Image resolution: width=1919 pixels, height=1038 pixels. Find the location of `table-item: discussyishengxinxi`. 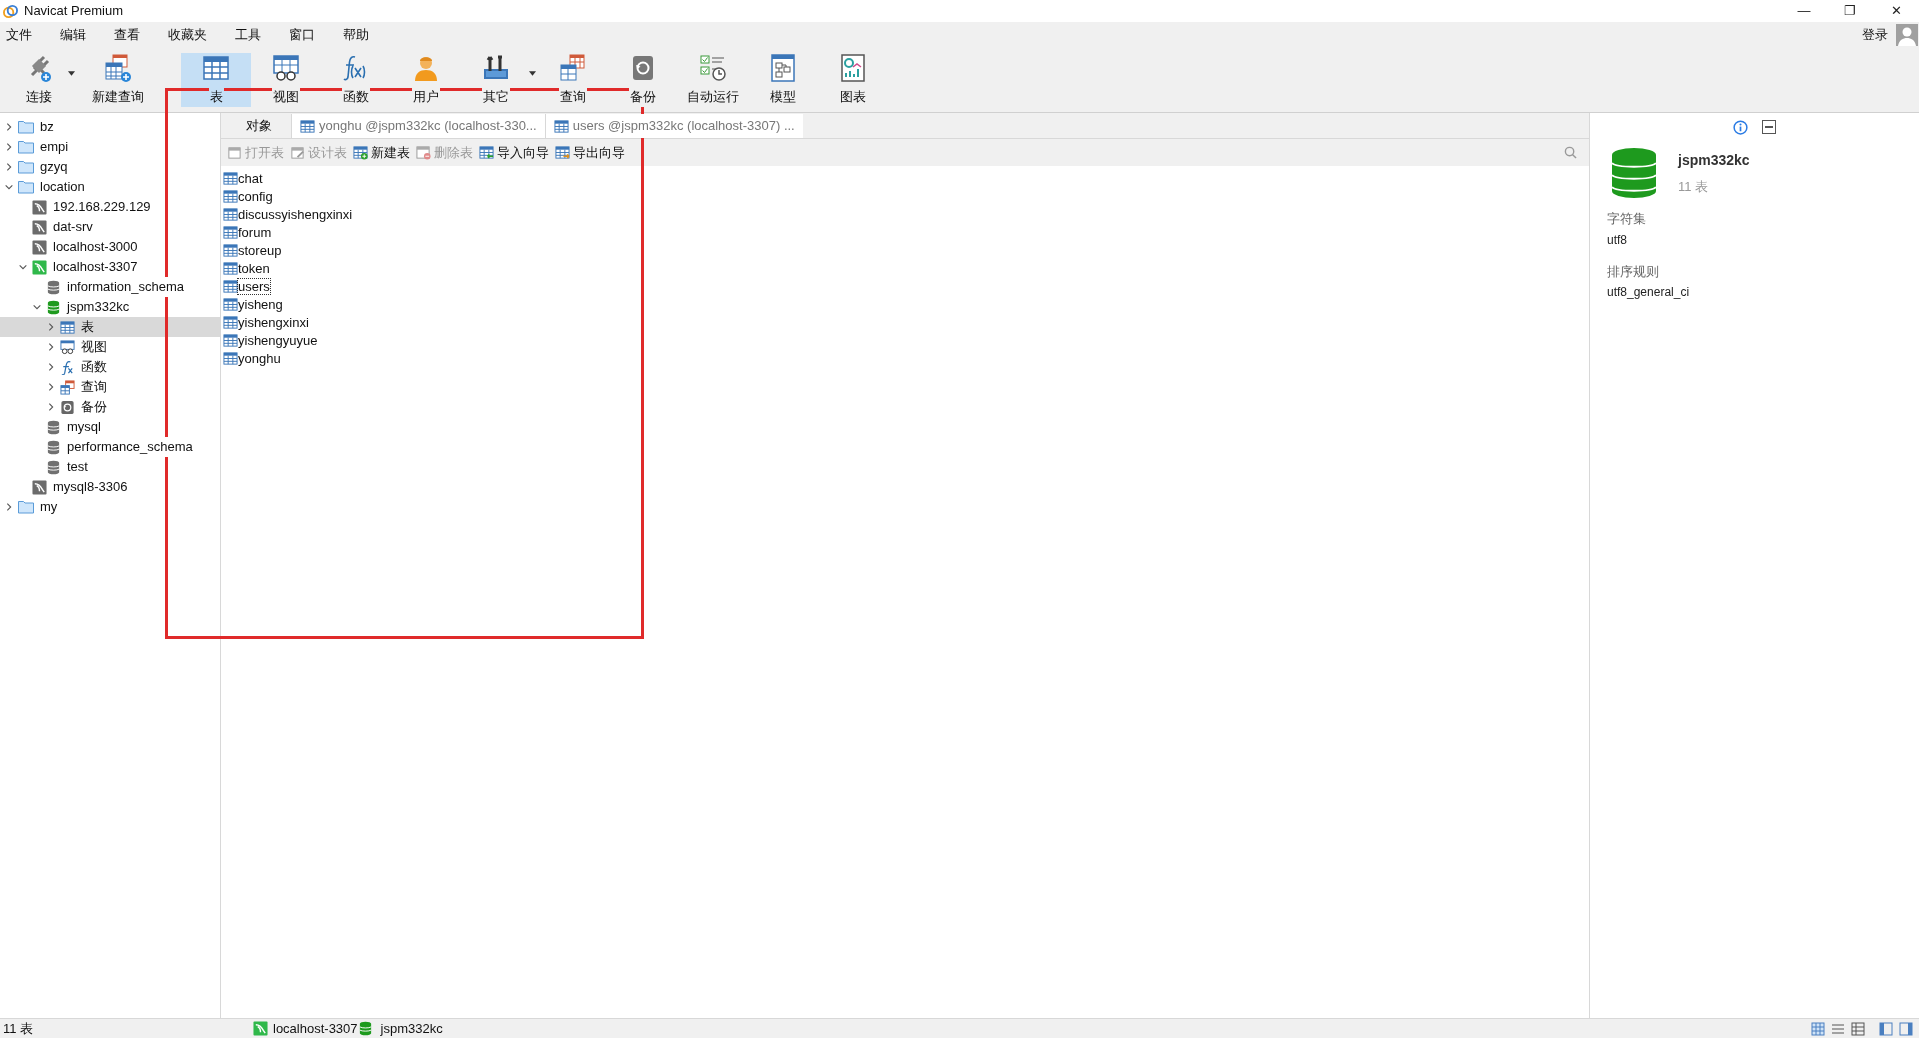

table-item: discussyishengxinxi is located at coordinates (295, 214).